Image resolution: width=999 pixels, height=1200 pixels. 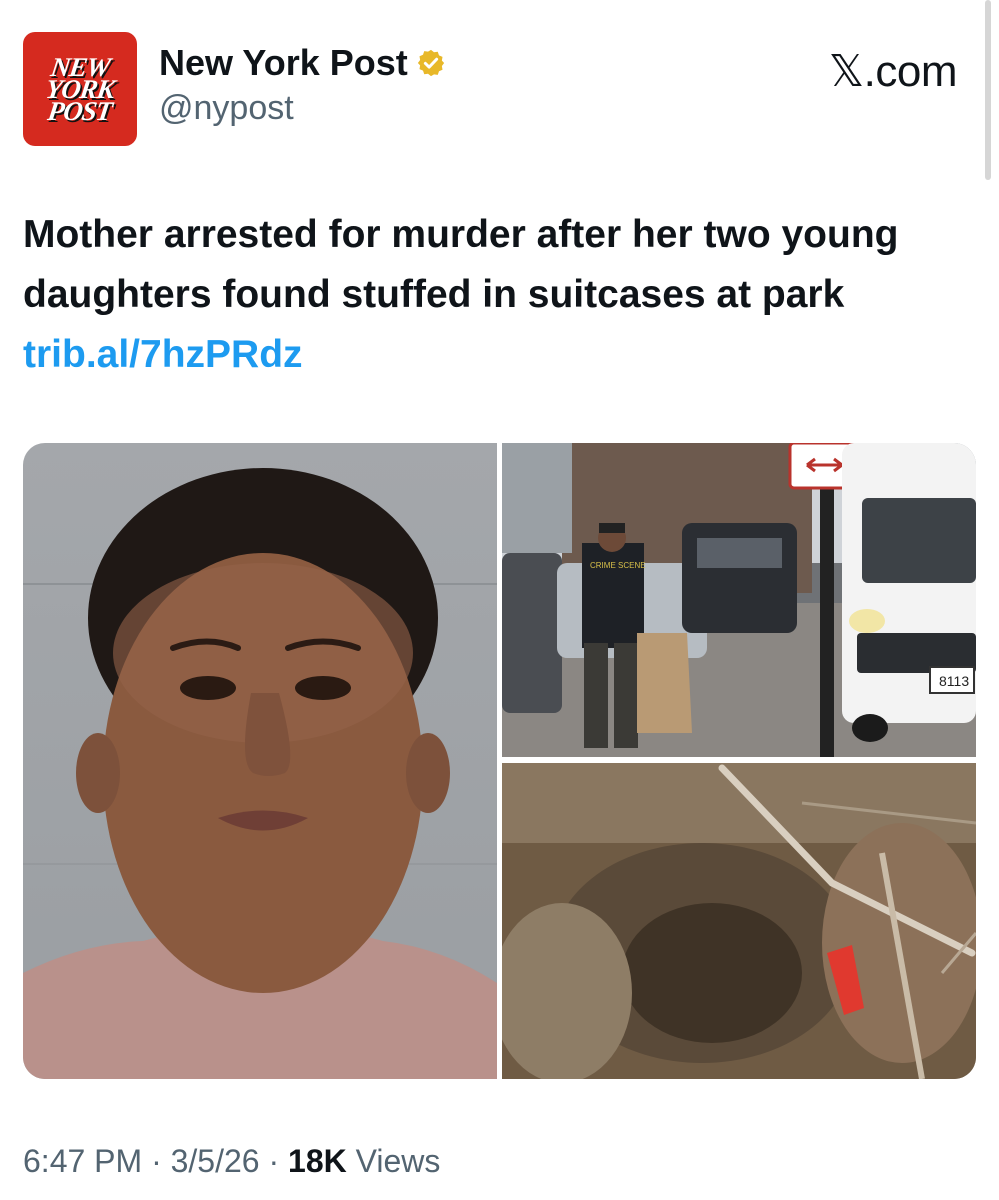 What do you see at coordinates (82, 1161) in the screenshot?
I see `post-time: 6:47 PM` at bounding box center [82, 1161].